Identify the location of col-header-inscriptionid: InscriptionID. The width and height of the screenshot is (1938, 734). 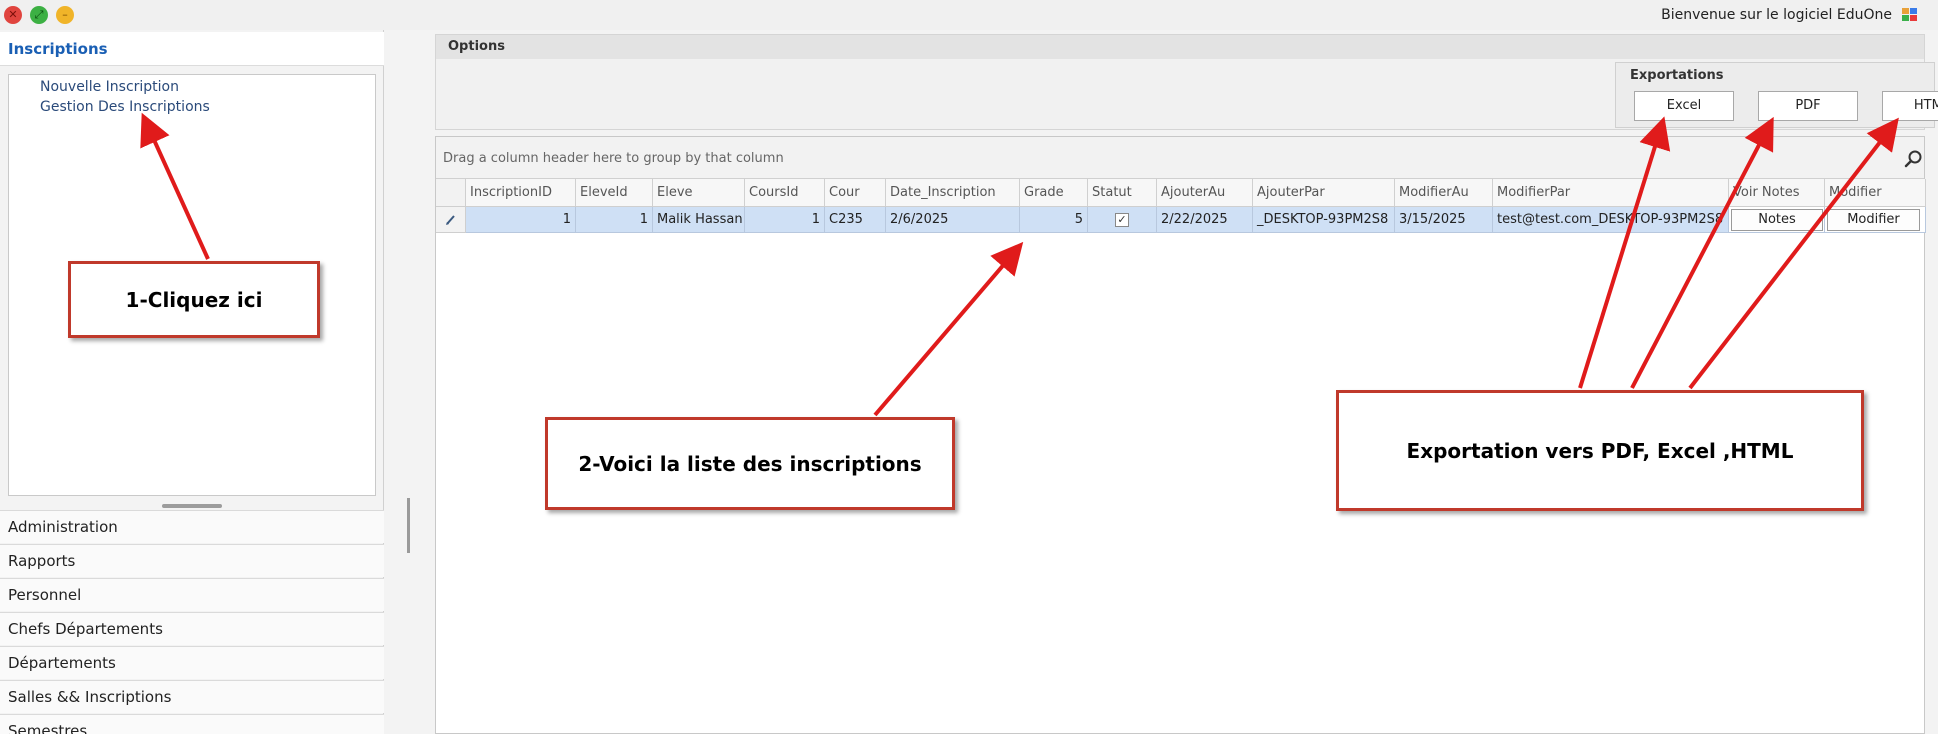
(521, 193).